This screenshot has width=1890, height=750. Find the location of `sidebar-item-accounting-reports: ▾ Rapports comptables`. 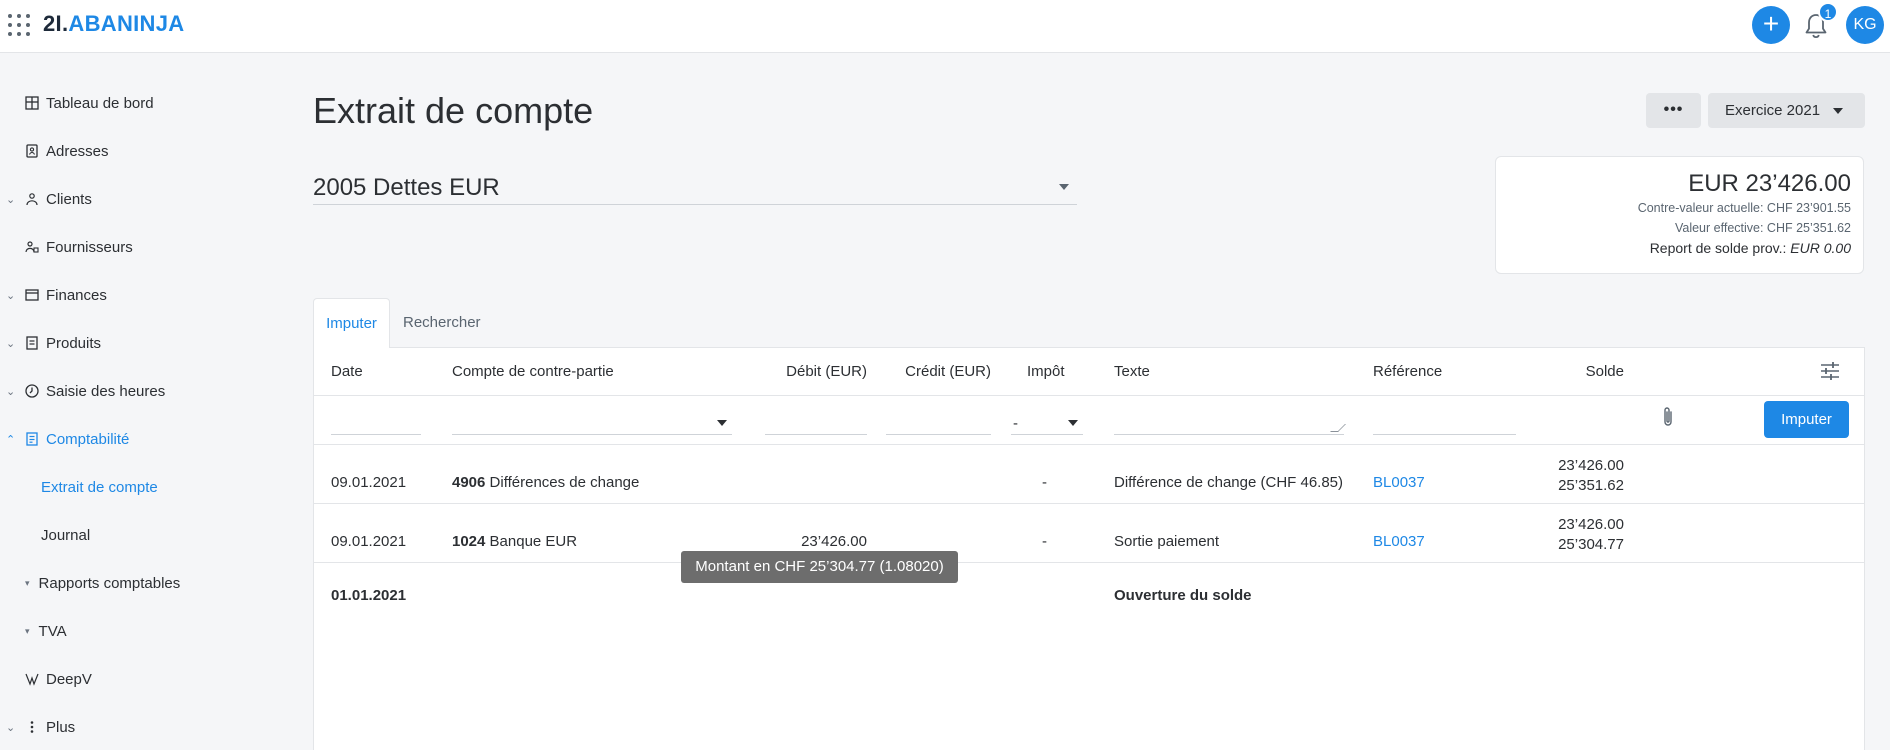

sidebar-item-accounting-reports: ▾ Rapports comptables is located at coordinates (102, 583).